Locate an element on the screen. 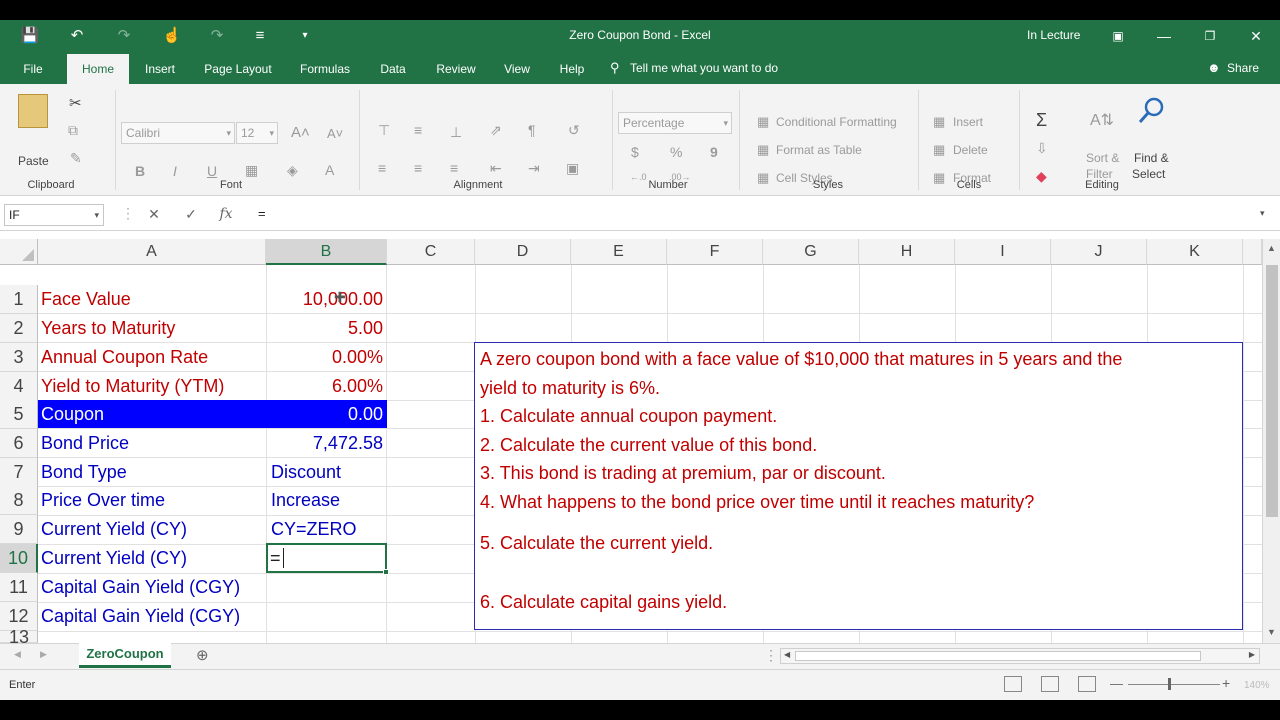 The image size is (1280, 720). scroll-left-icon: ◀ is located at coordinates (787, 654).